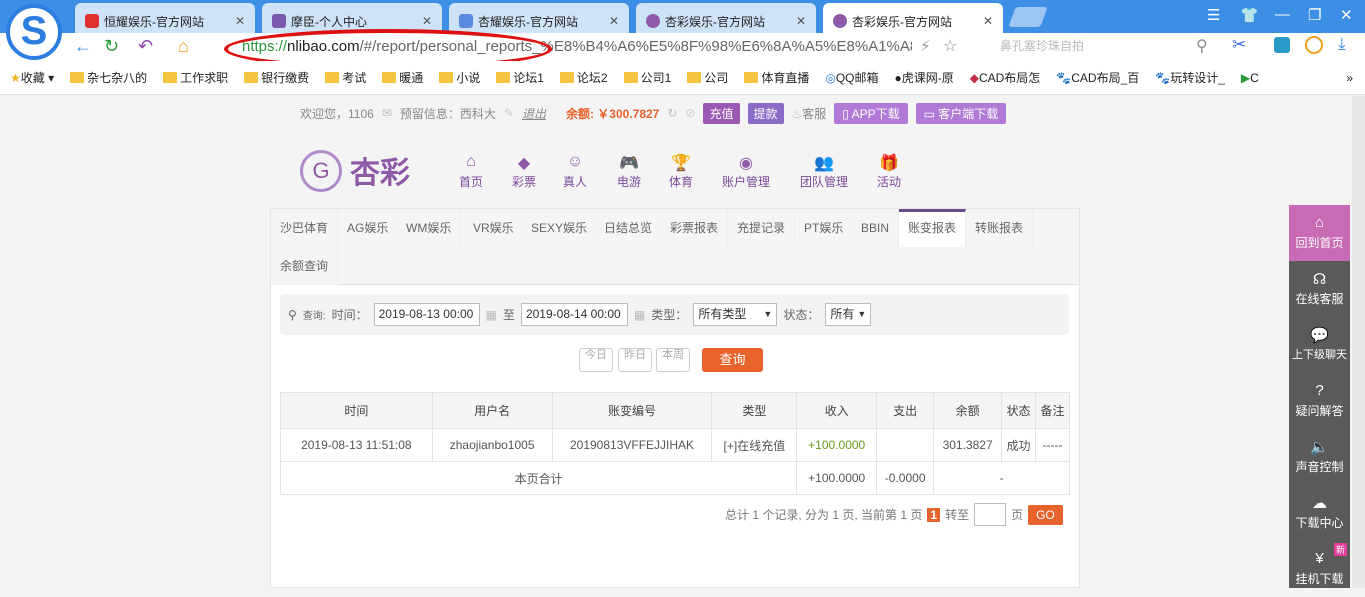 This screenshot has height=597, width=1365. Describe the element at coordinates (509, 113) in the screenshot. I see `edit-icon: ✎` at that location.